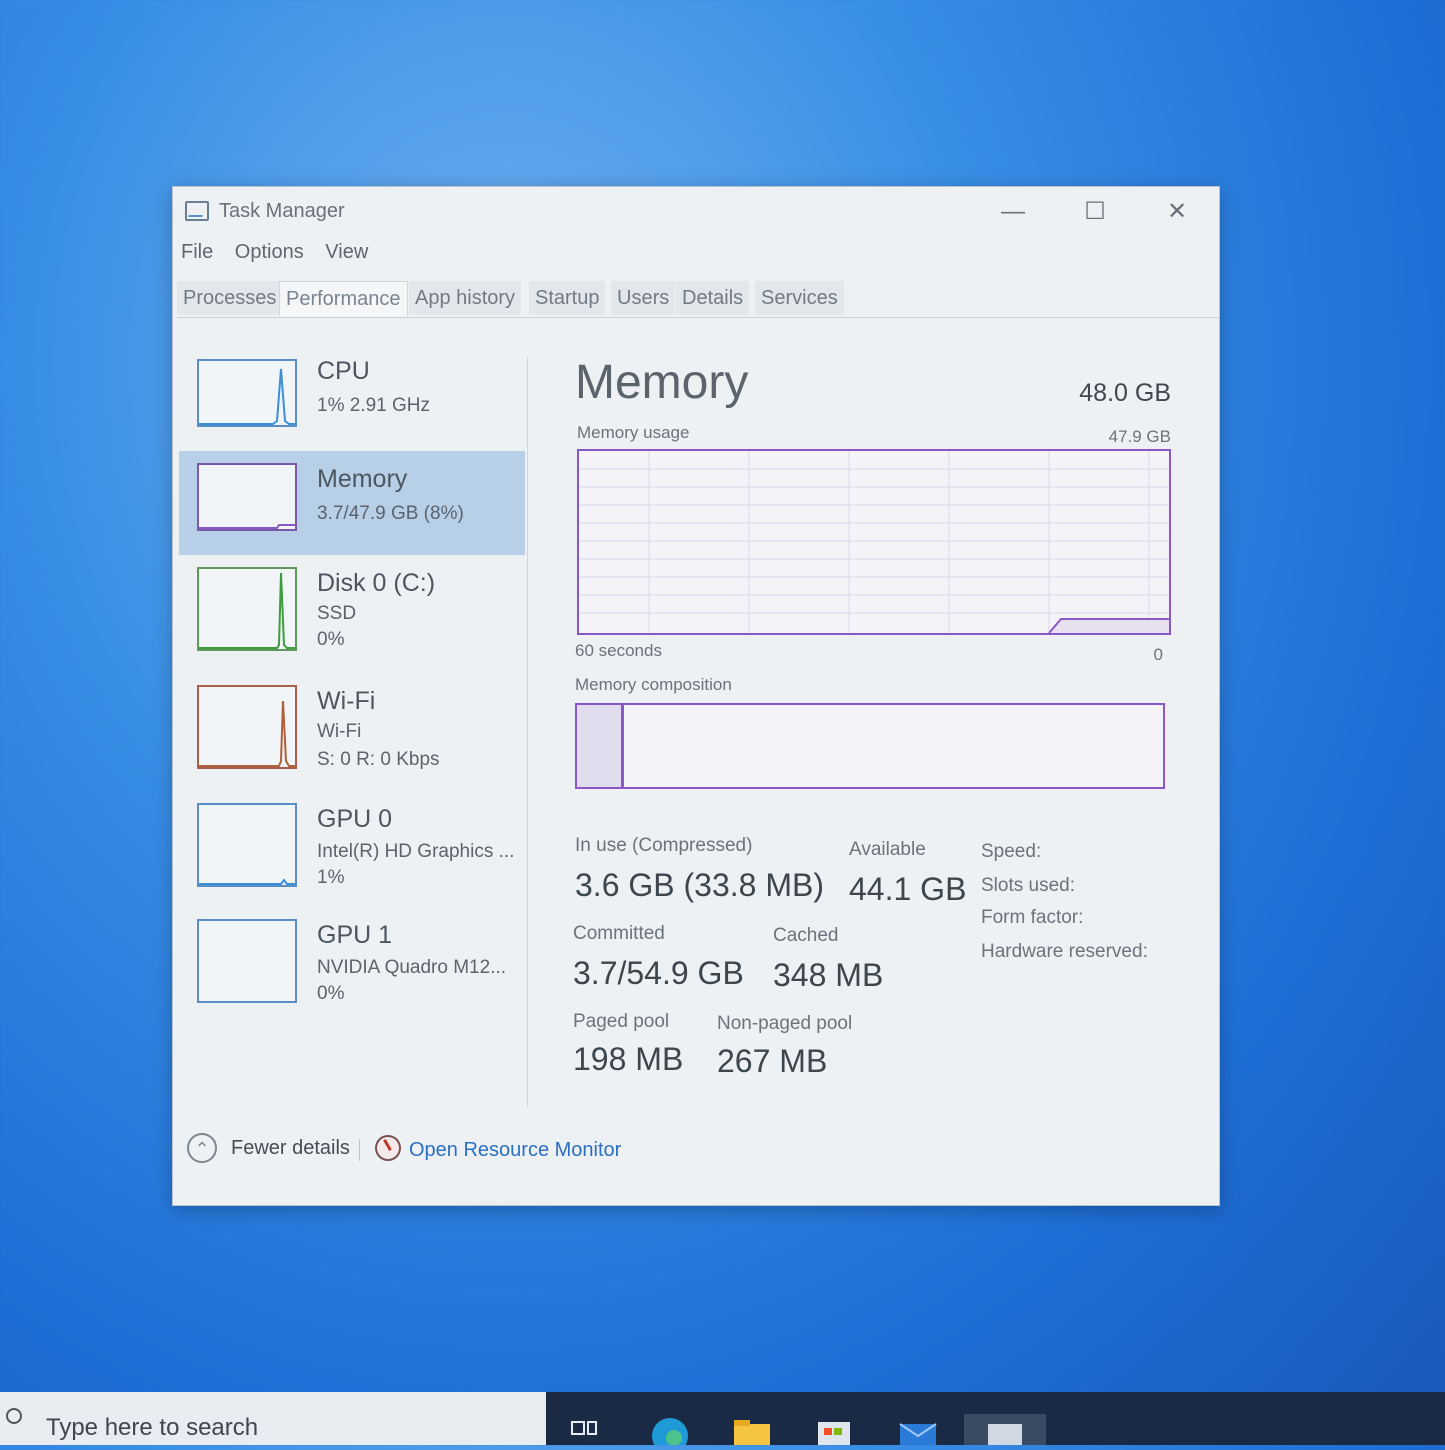 The image size is (1445, 1450). What do you see at coordinates (1013, 212) in the screenshot?
I see `minimize-button: —` at bounding box center [1013, 212].